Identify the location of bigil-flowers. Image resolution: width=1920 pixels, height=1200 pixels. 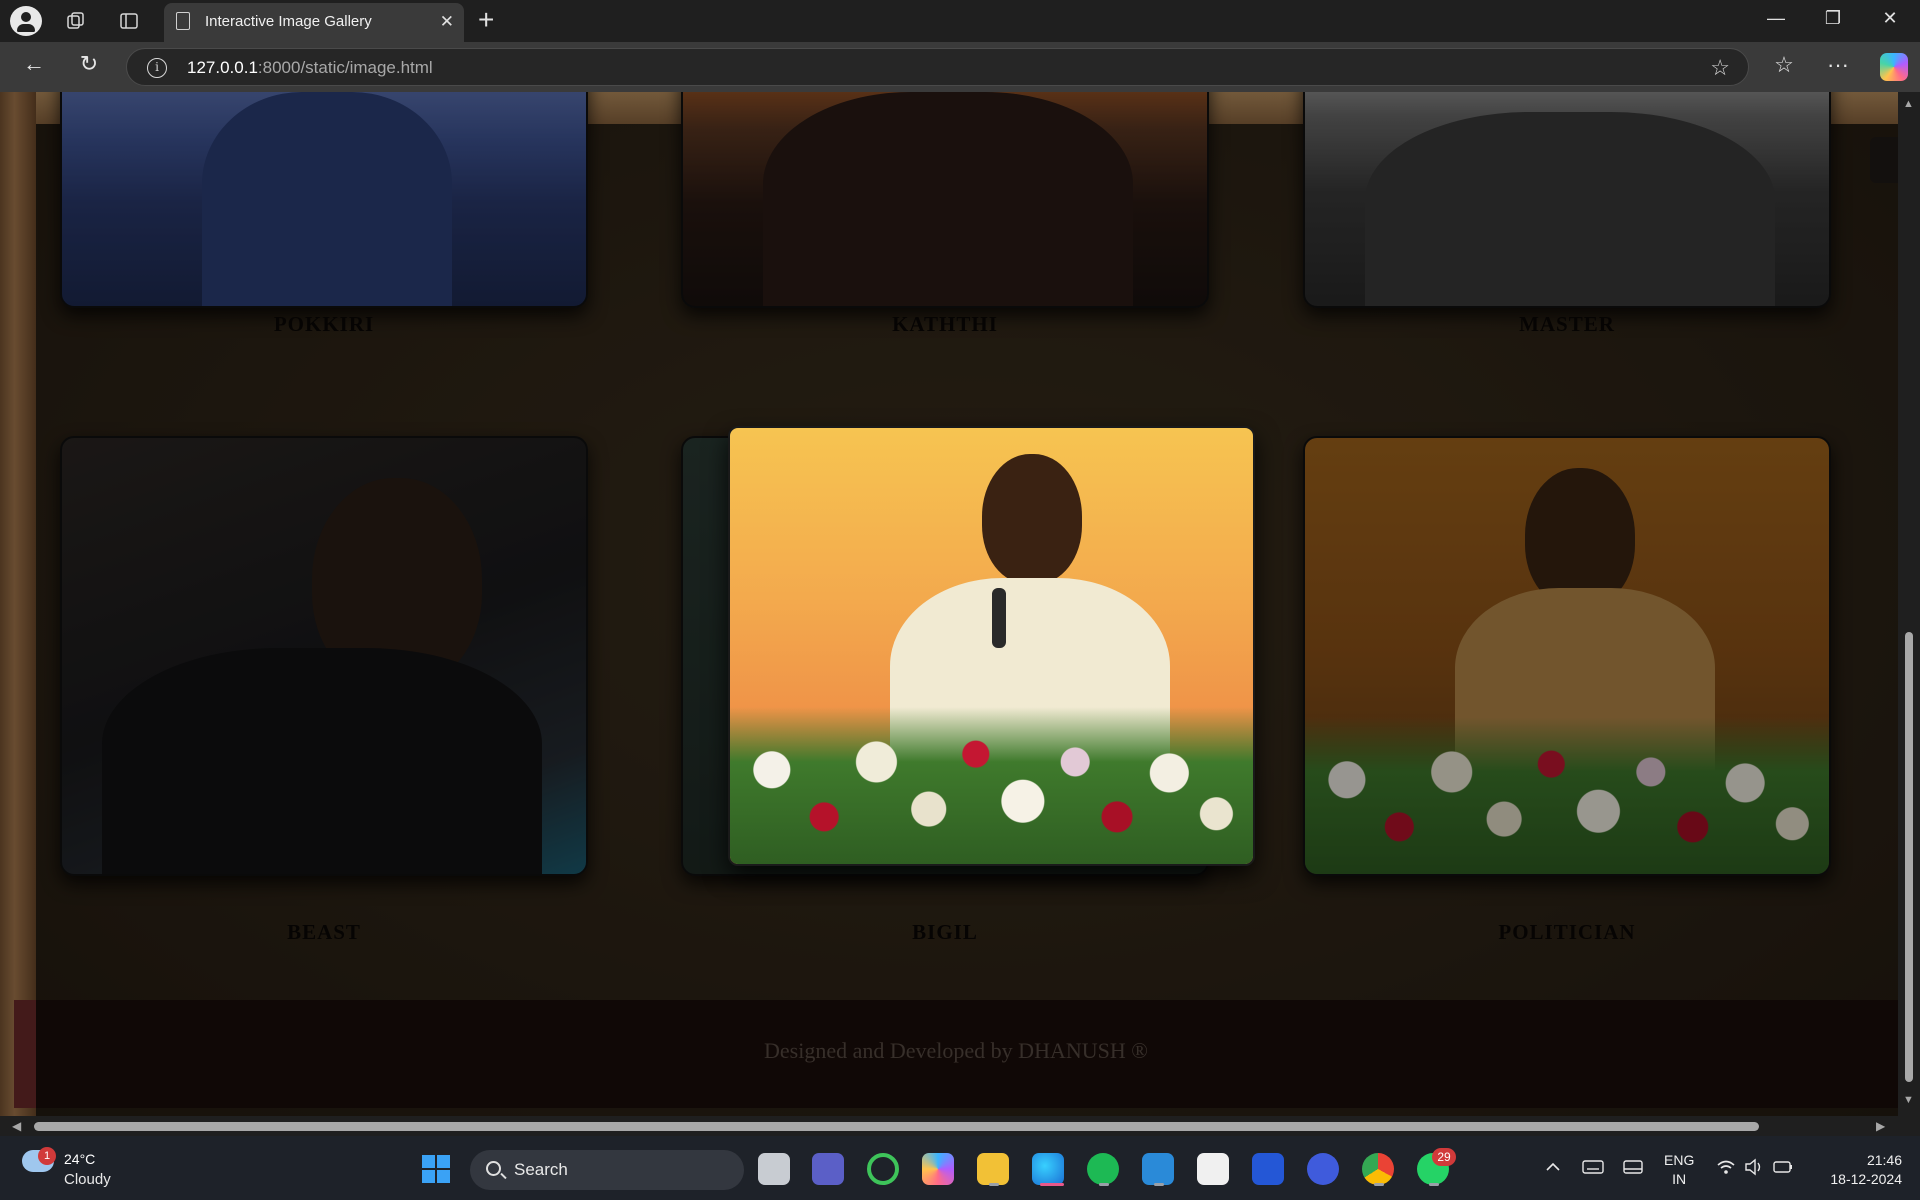
(991, 785).